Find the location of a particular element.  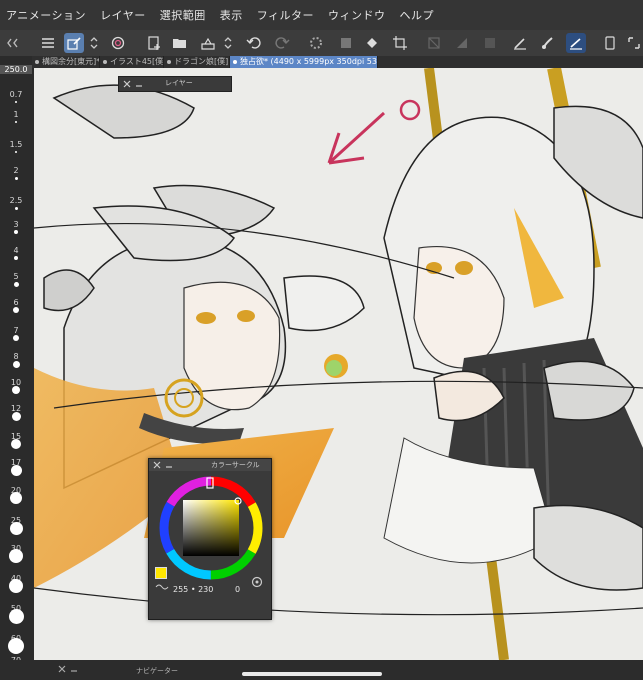

menu-selection: 選択範囲 is located at coordinates (183, 15).